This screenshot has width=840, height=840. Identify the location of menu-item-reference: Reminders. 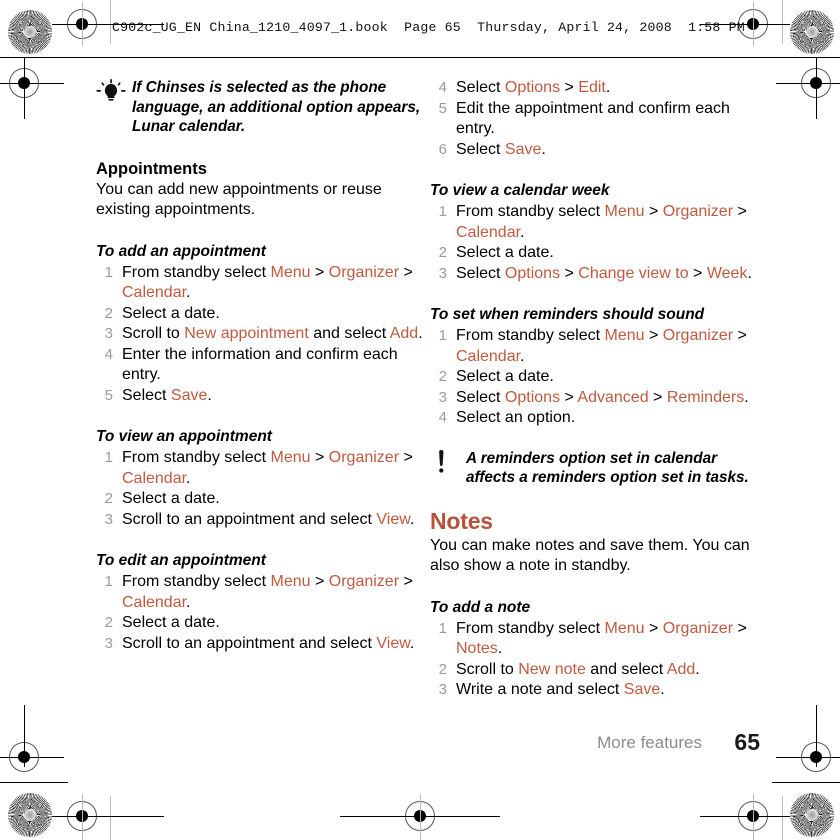
(705, 397).